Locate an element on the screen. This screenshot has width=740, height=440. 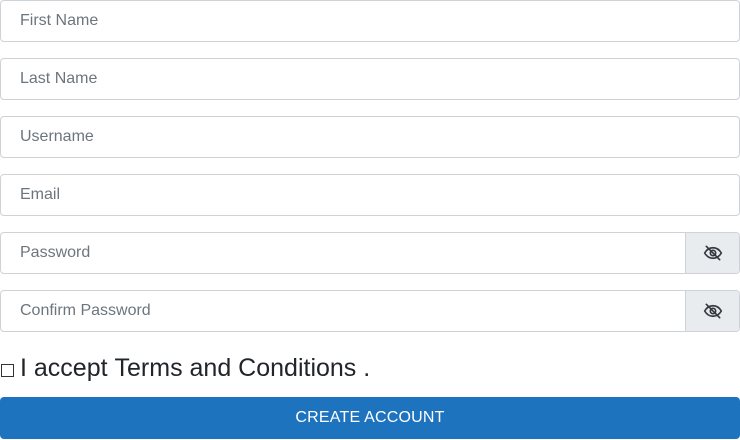
email-input is located at coordinates (370, 195).